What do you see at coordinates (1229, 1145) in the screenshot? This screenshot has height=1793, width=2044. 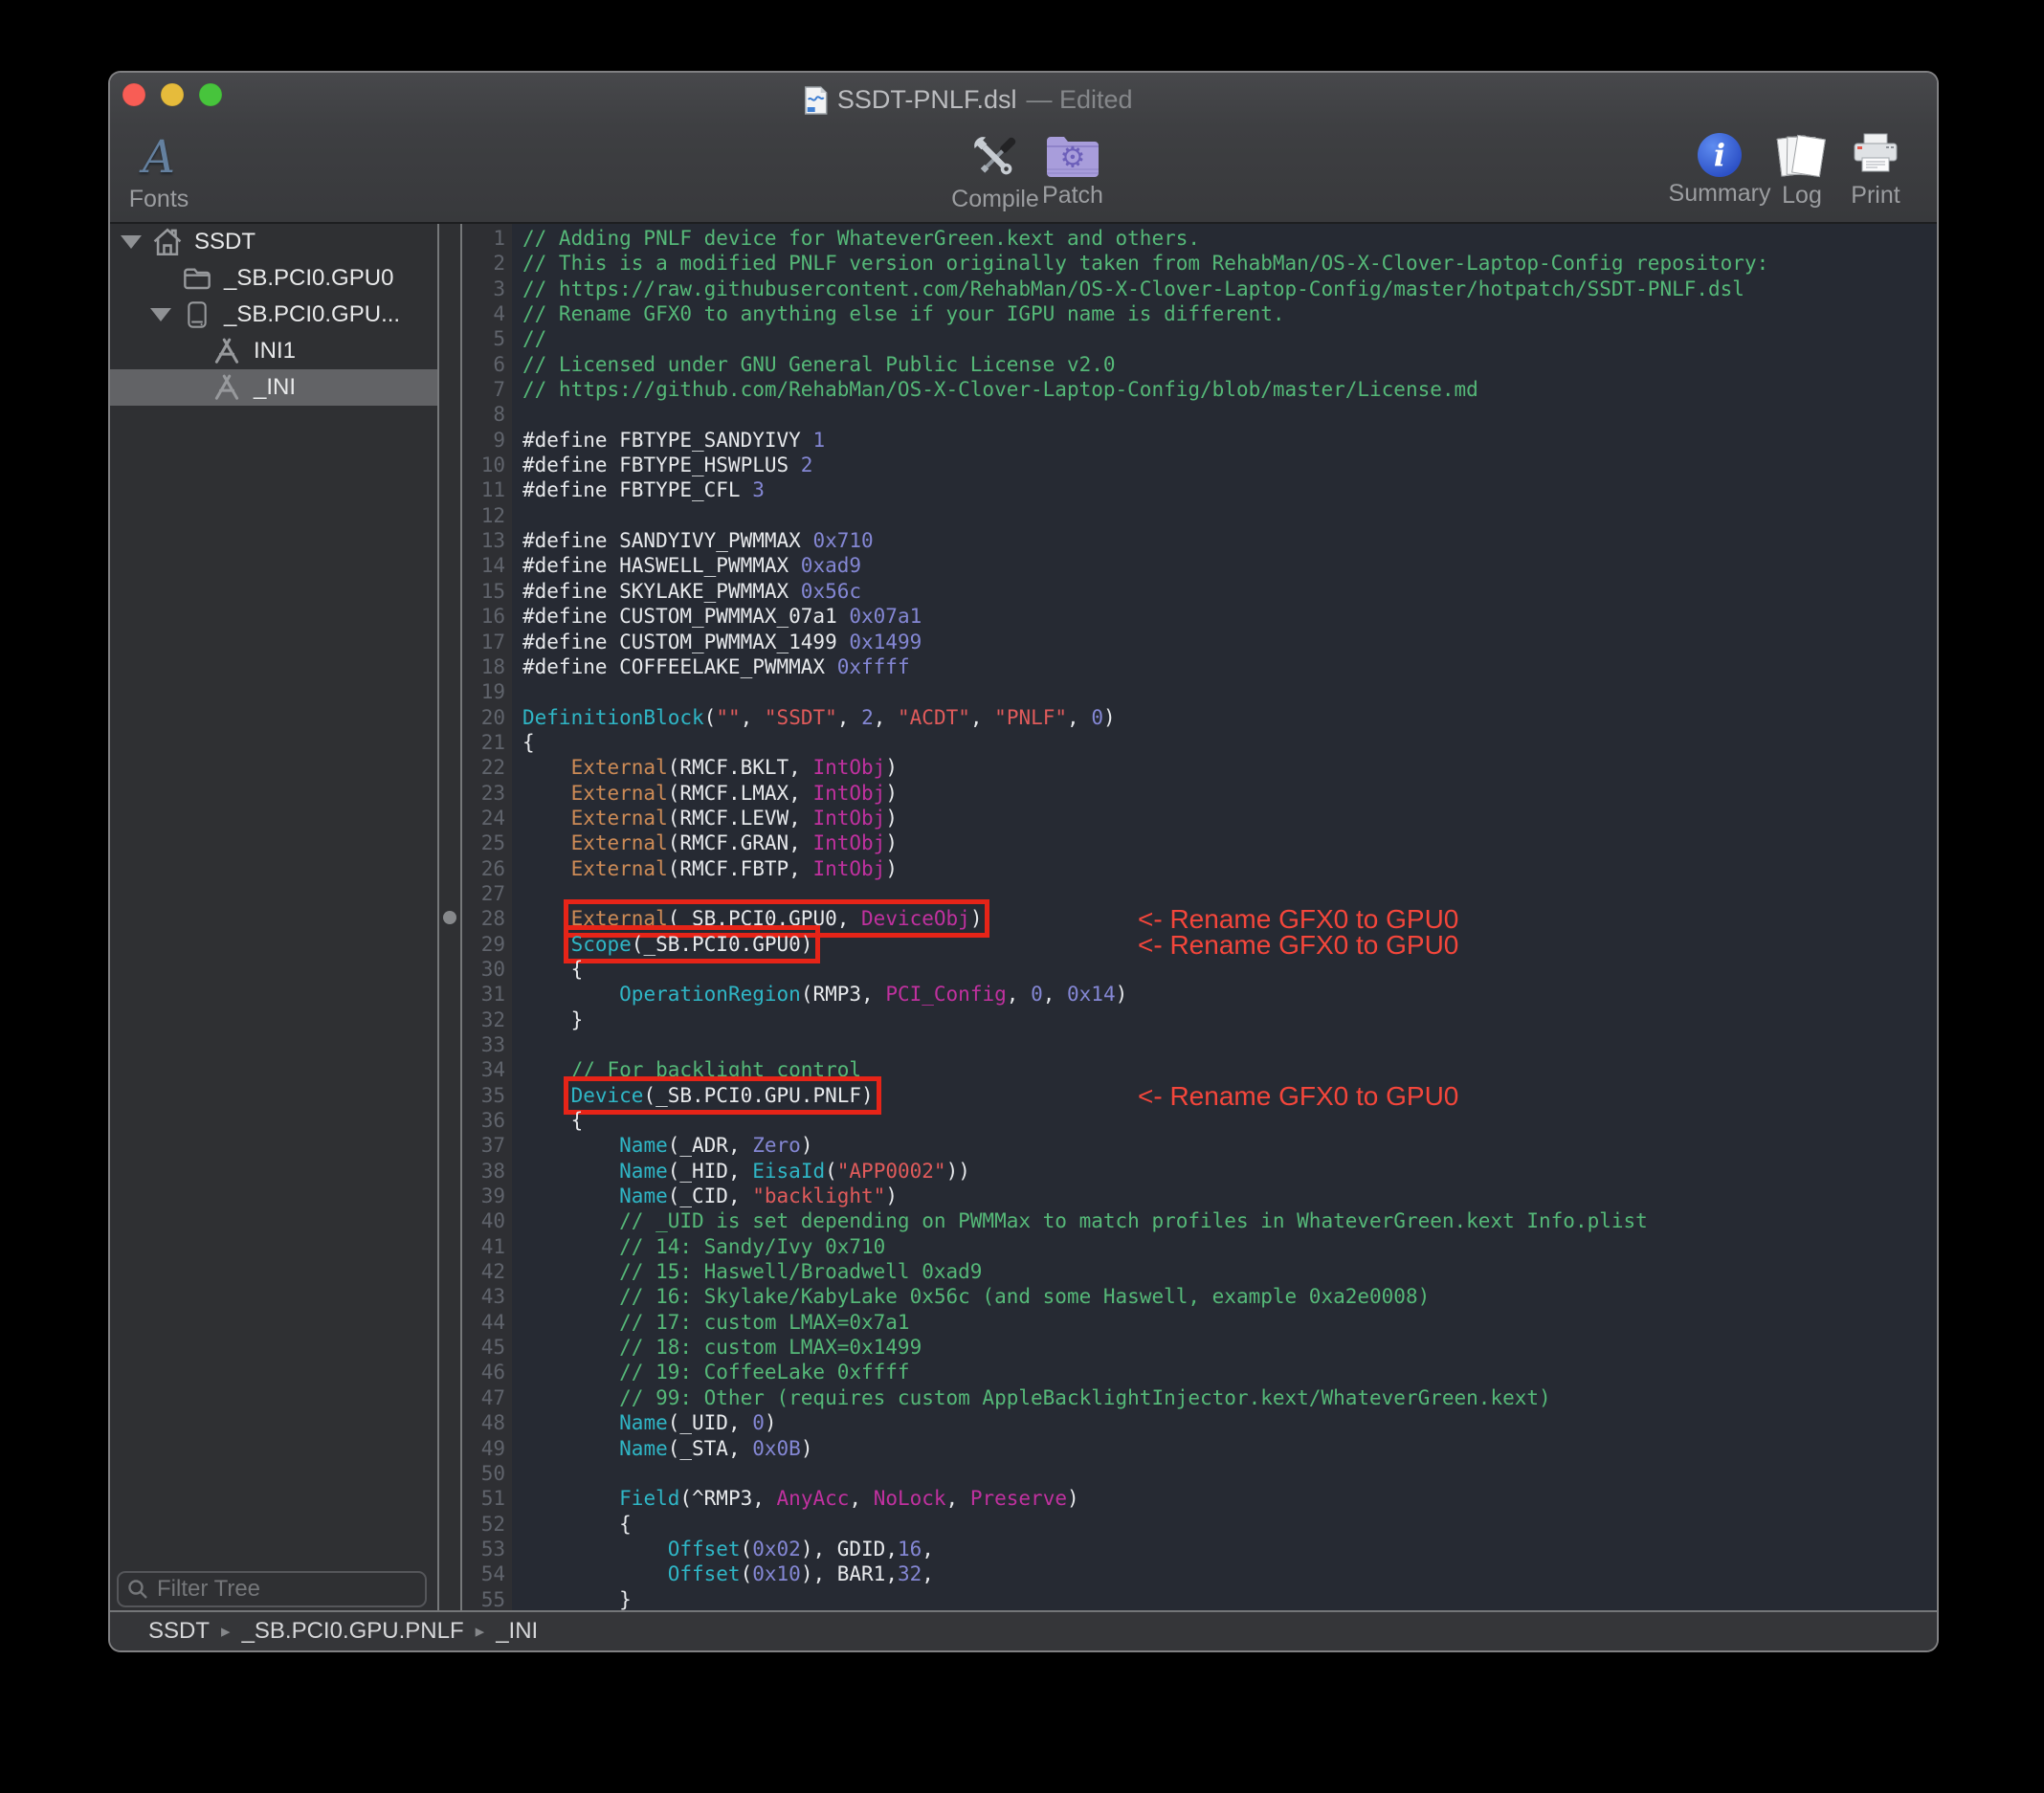 I see `code-line: Name(_ADR, Zero)` at bounding box center [1229, 1145].